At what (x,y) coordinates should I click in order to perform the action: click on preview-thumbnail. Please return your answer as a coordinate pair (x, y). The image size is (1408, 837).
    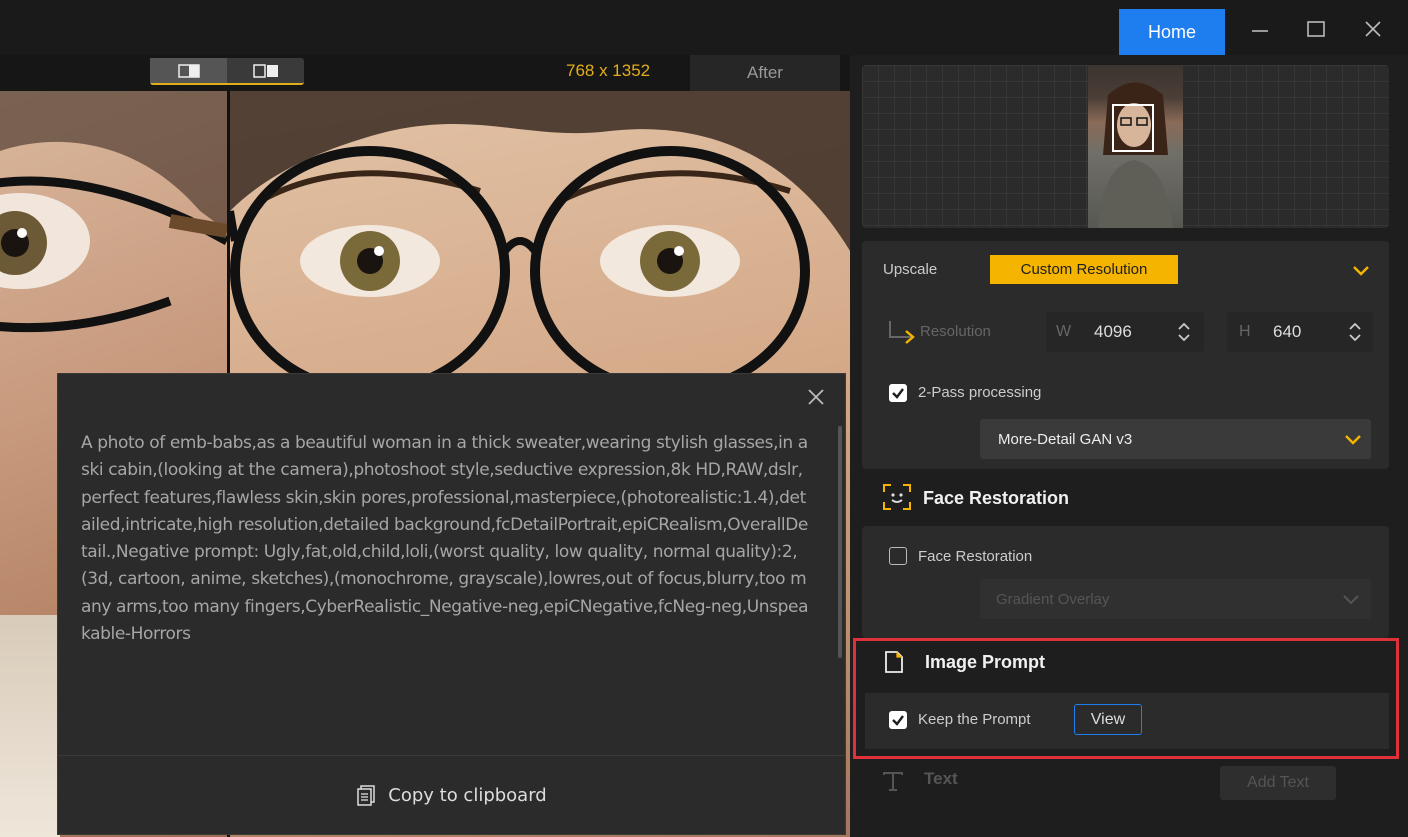
    Looking at the image, I should click on (1135, 146).